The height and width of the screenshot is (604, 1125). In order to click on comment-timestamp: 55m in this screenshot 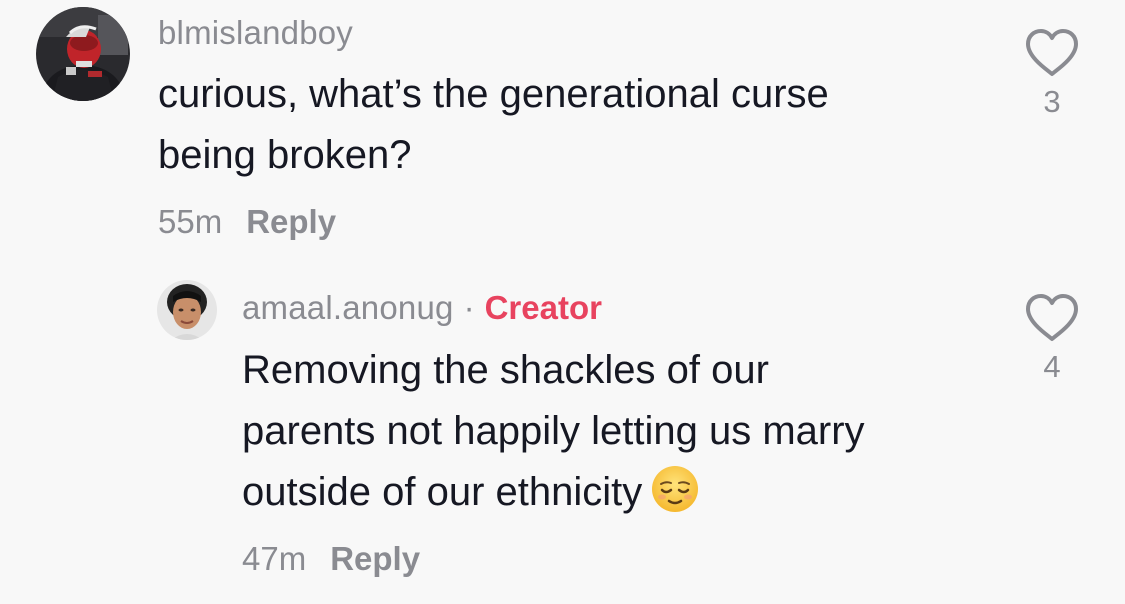, I will do `click(190, 221)`.